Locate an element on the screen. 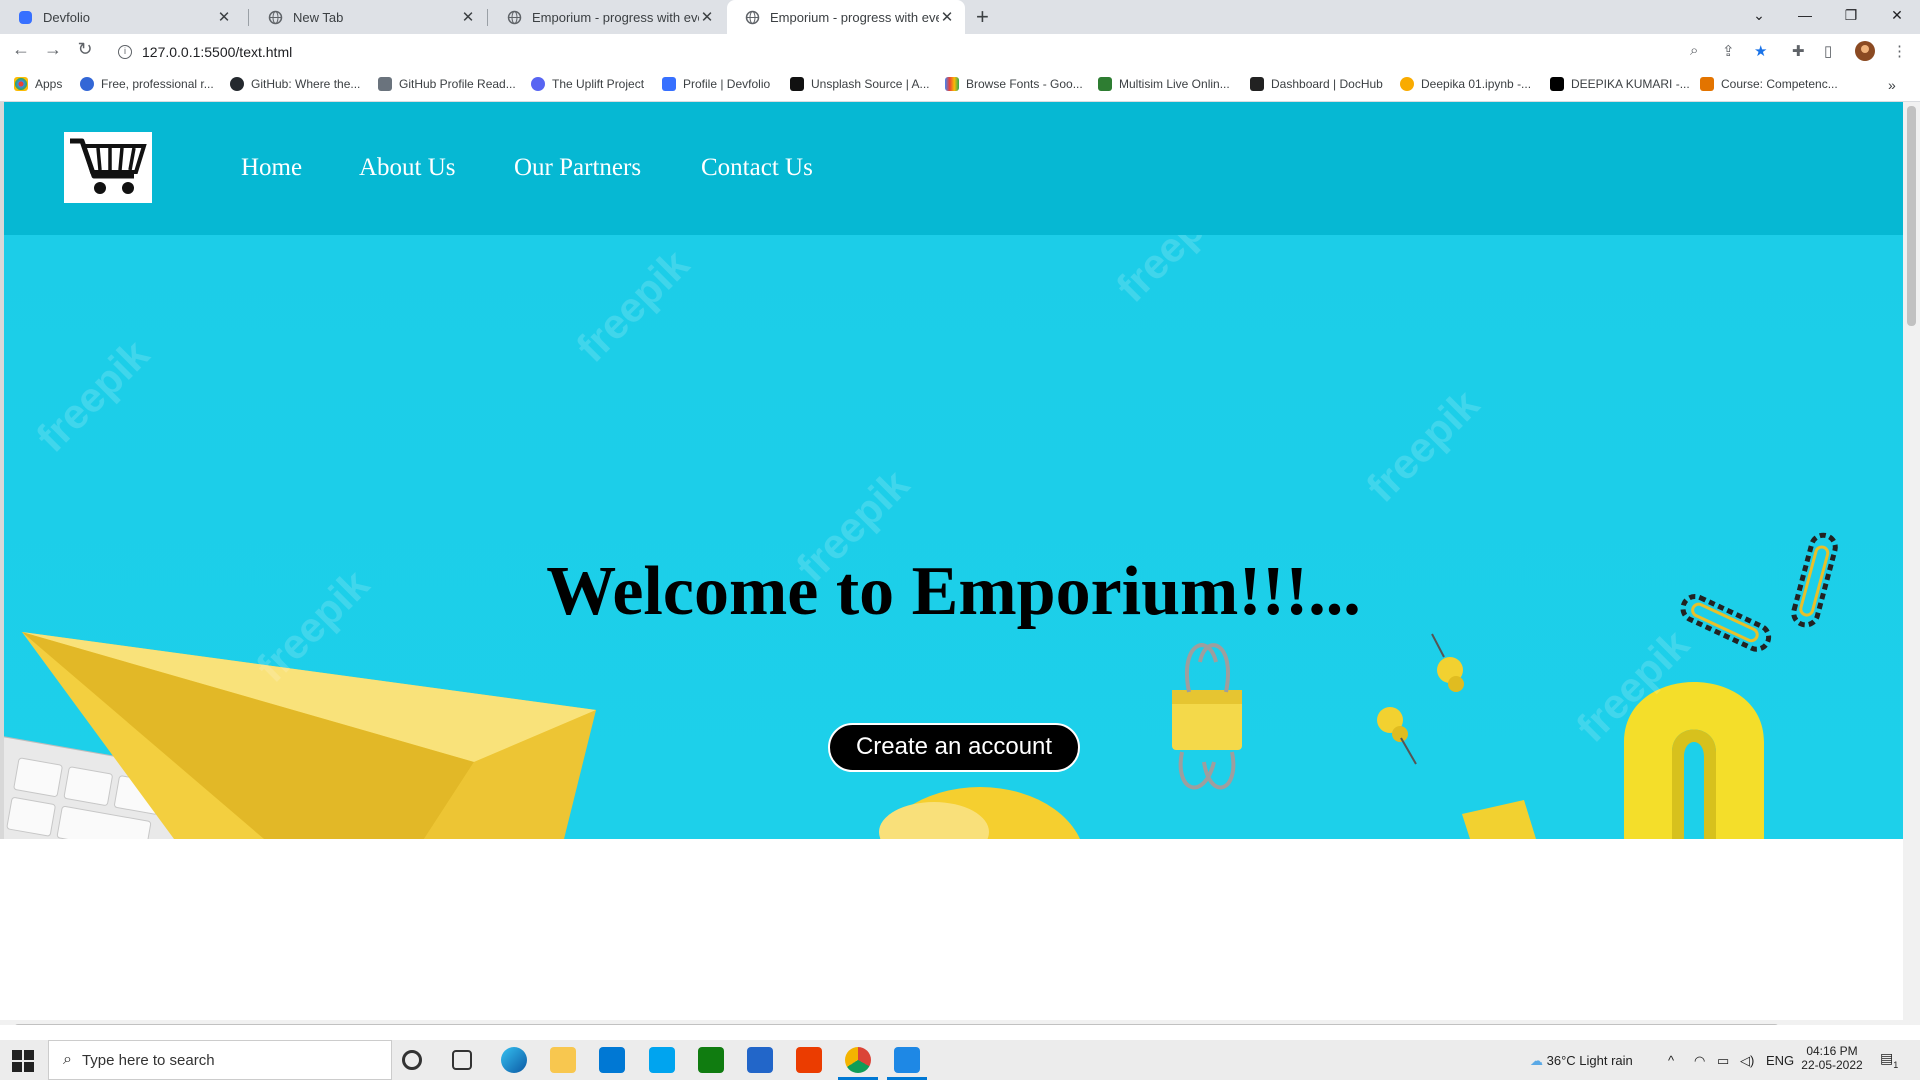  network-icon: ▭ is located at coordinates (1723, 1061).